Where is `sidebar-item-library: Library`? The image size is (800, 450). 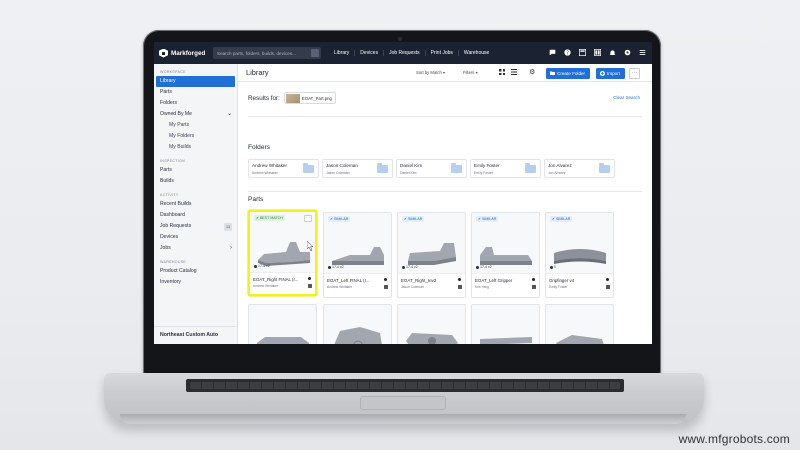
sidebar-item-library: Library is located at coordinates (195, 81).